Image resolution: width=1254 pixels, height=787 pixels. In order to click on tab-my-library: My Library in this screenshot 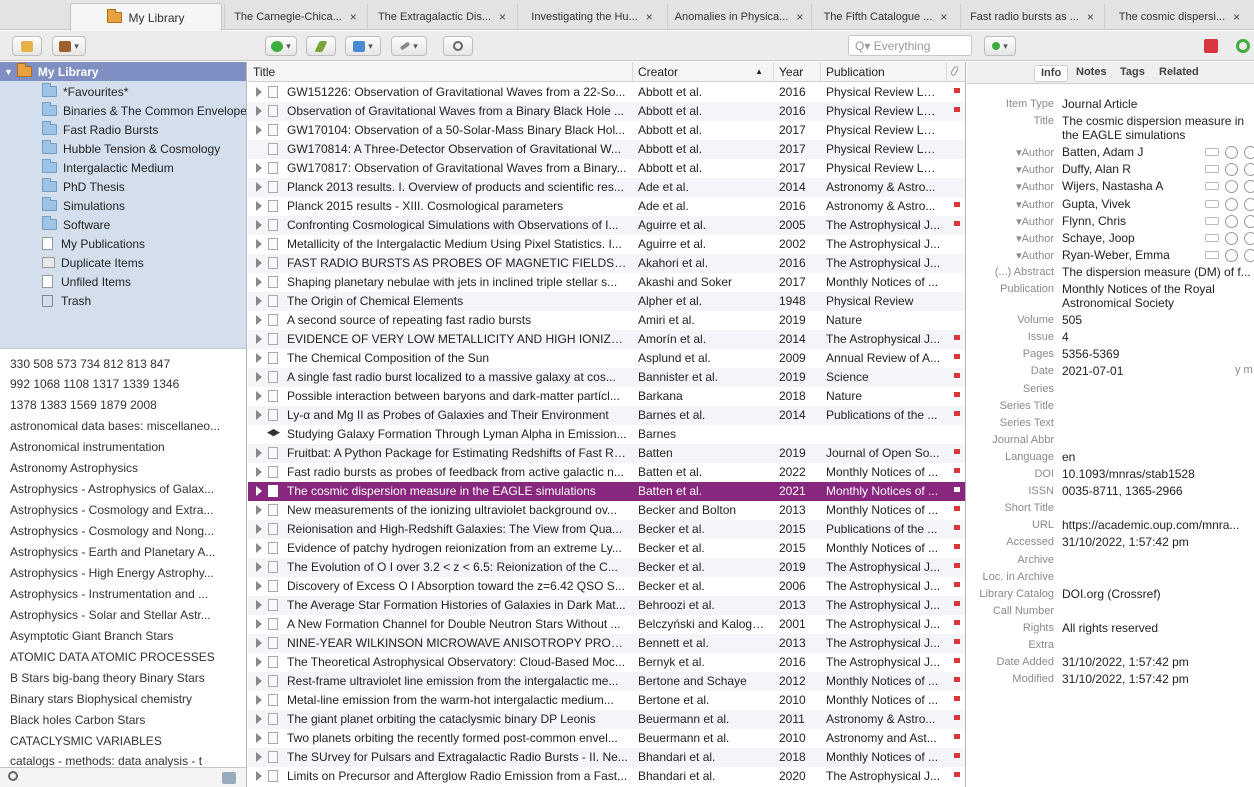, I will do `click(146, 17)`.